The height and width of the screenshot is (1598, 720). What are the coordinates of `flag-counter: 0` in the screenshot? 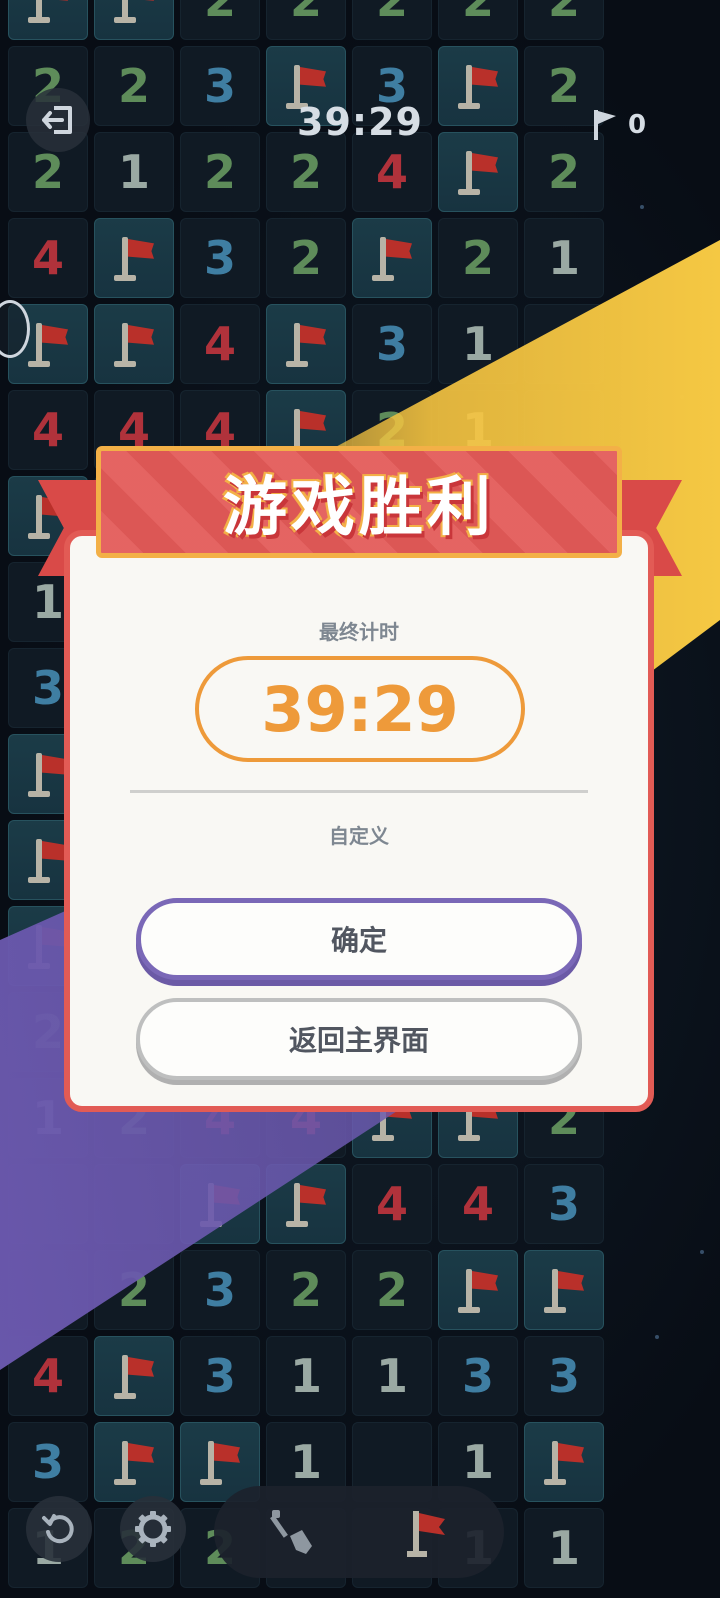 It's located at (619, 125).